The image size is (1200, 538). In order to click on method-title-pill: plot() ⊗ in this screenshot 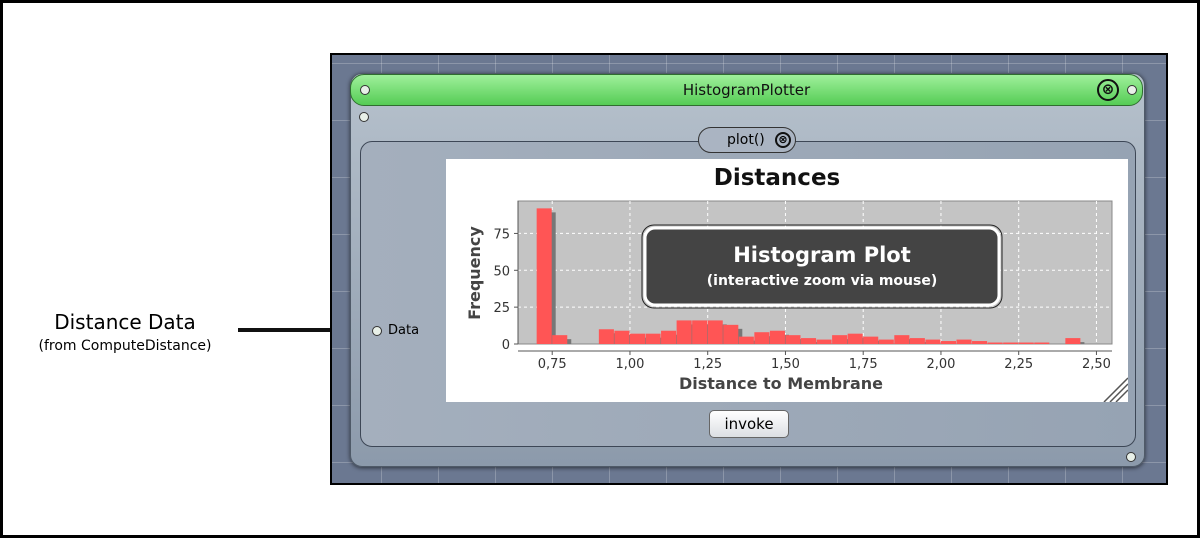, I will do `click(747, 140)`.